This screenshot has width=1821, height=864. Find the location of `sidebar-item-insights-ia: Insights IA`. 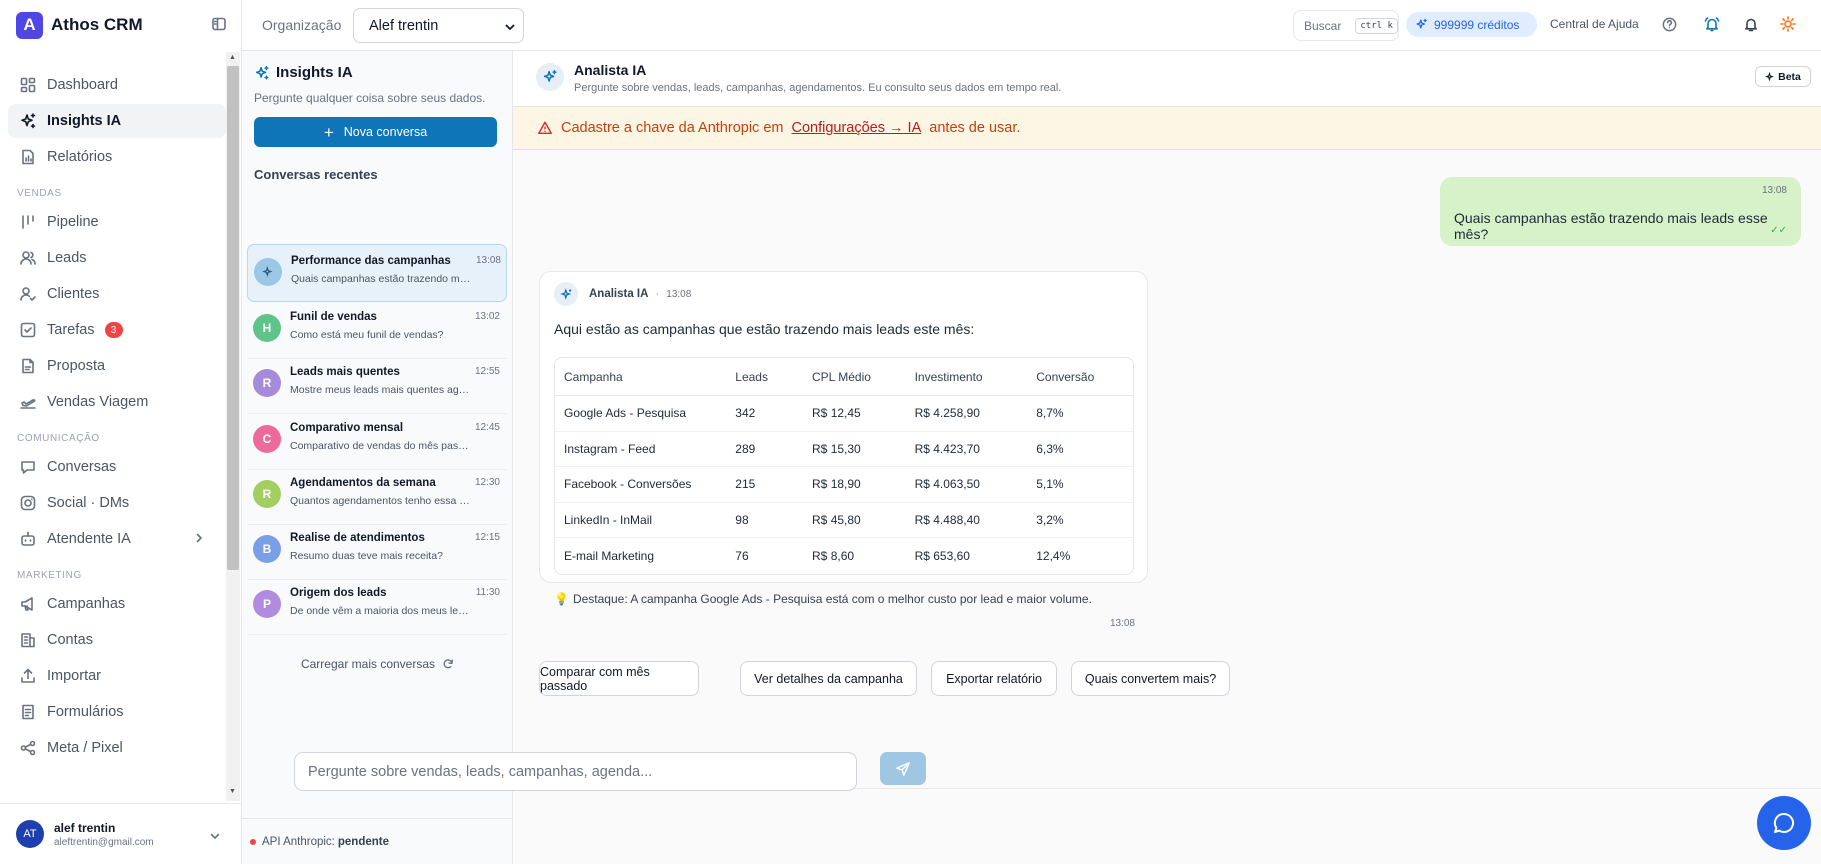

sidebar-item-insights-ia: Insights IA is located at coordinates (117, 121).